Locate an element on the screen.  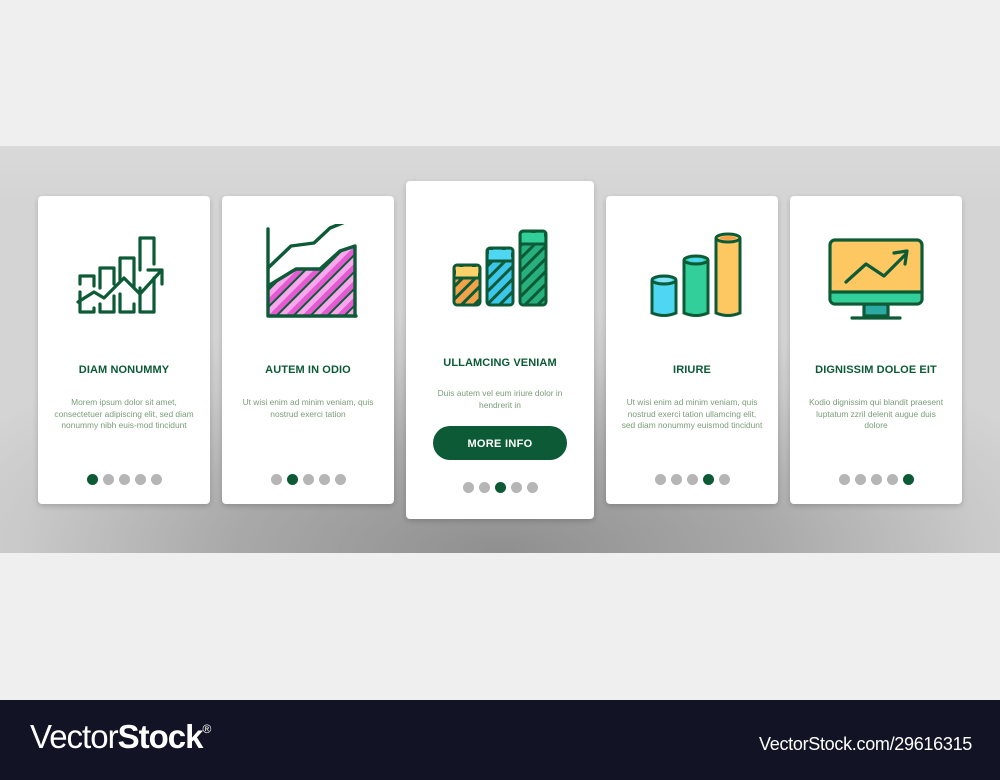
card-title: IRIURE is located at coordinates (692, 370).